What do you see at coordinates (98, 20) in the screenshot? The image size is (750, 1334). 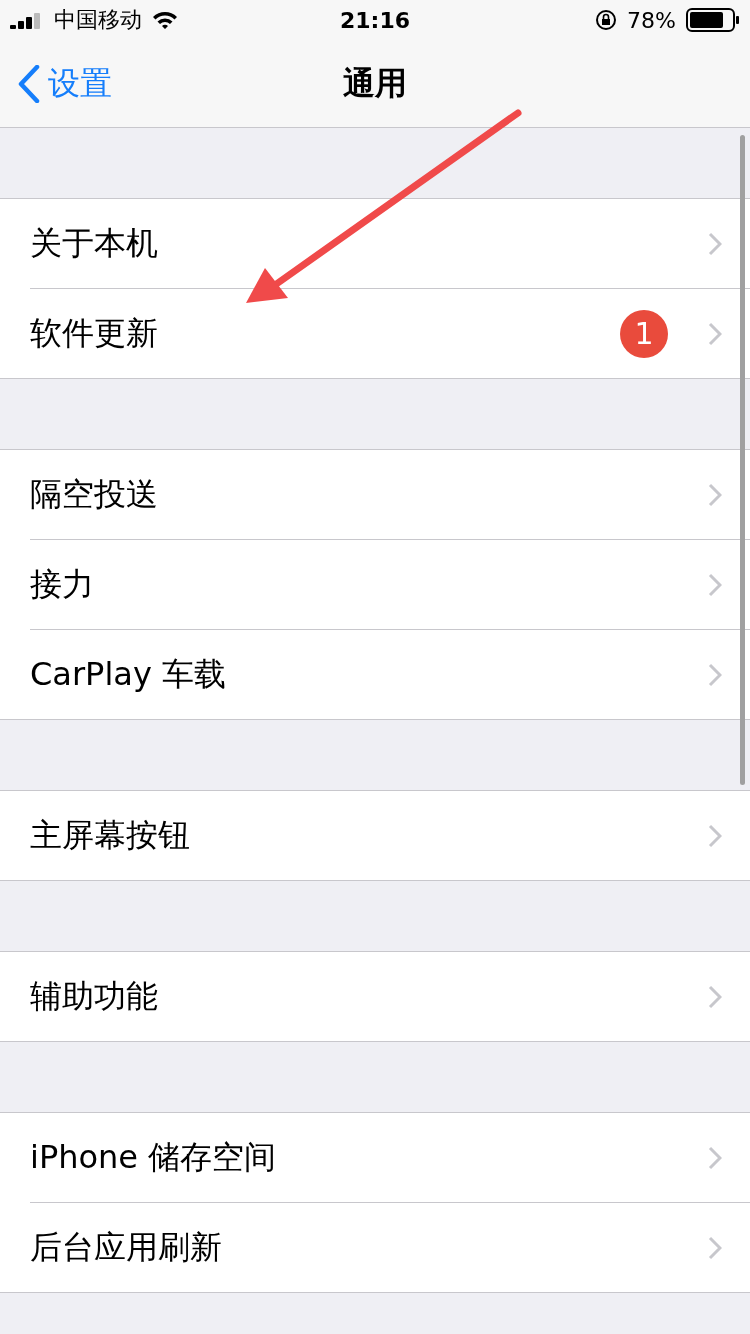 I see `carrier-name: 中国移动` at bounding box center [98, 20].